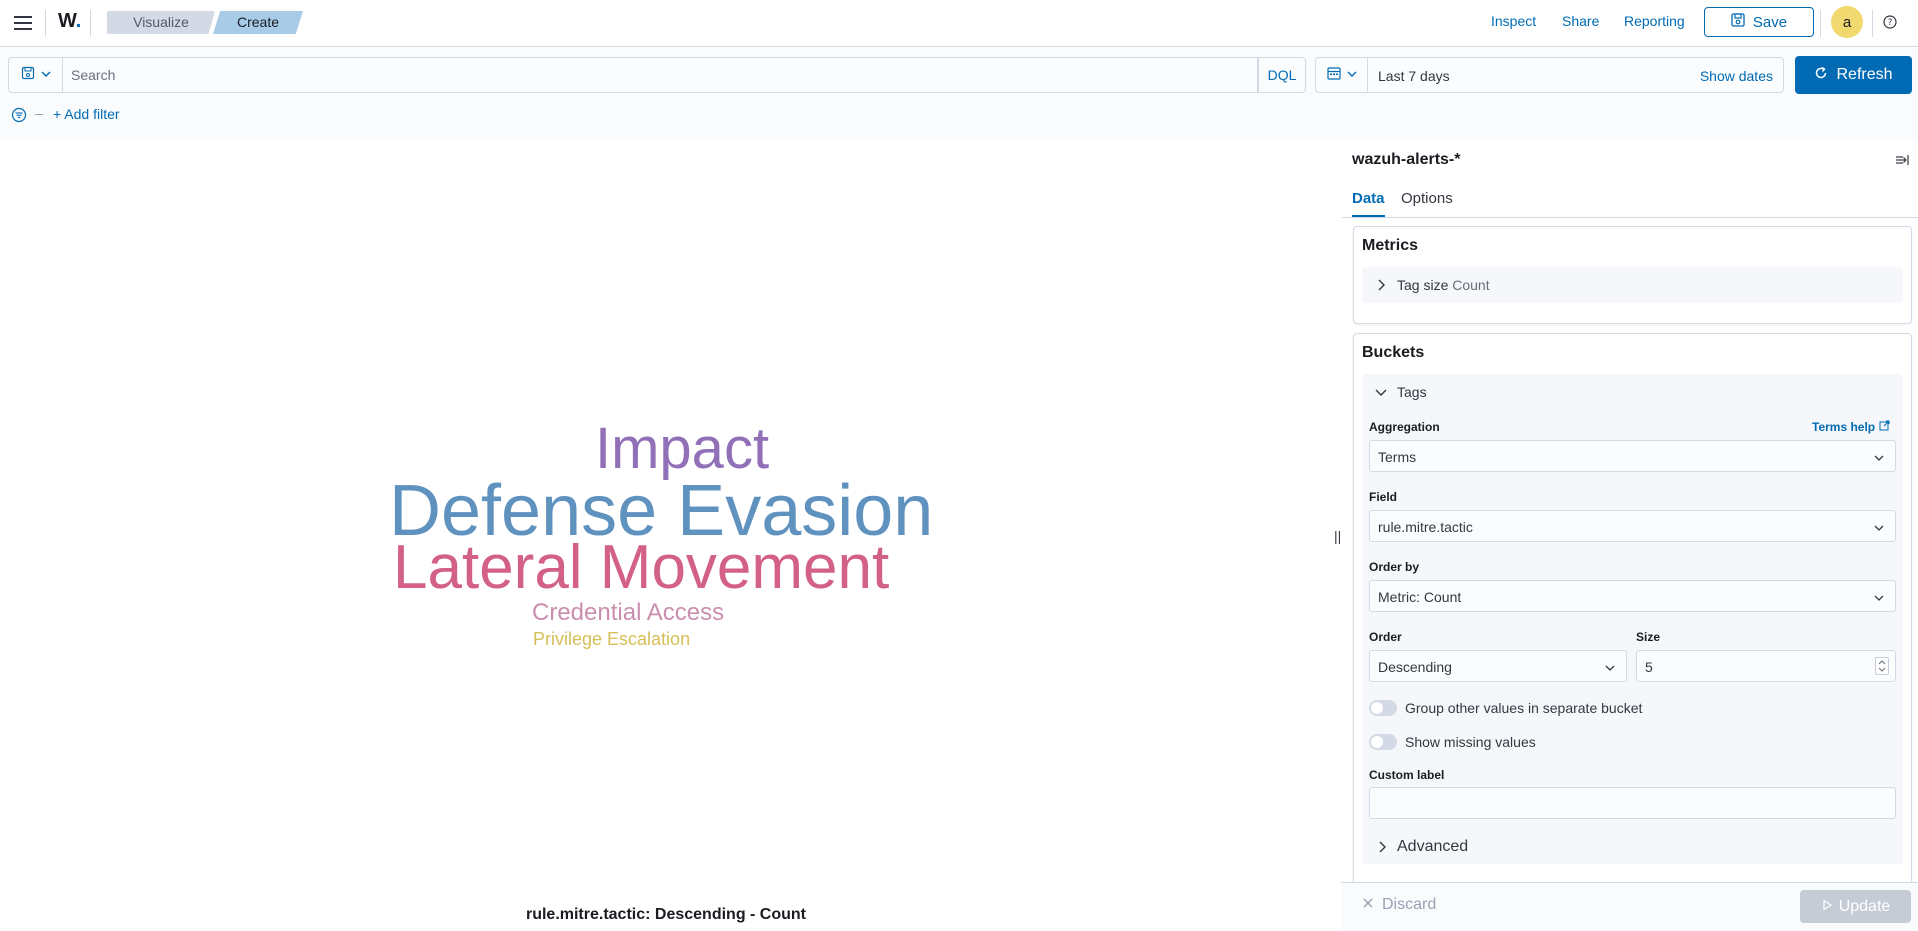  Describe the element at coordinates (1390, 245) in the screenshot. I see `metrics-title: Metrics` at that location.